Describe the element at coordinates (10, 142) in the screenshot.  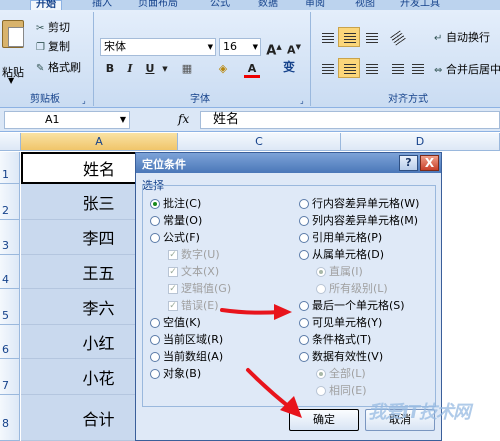
I see `select-all-corner` at that location.